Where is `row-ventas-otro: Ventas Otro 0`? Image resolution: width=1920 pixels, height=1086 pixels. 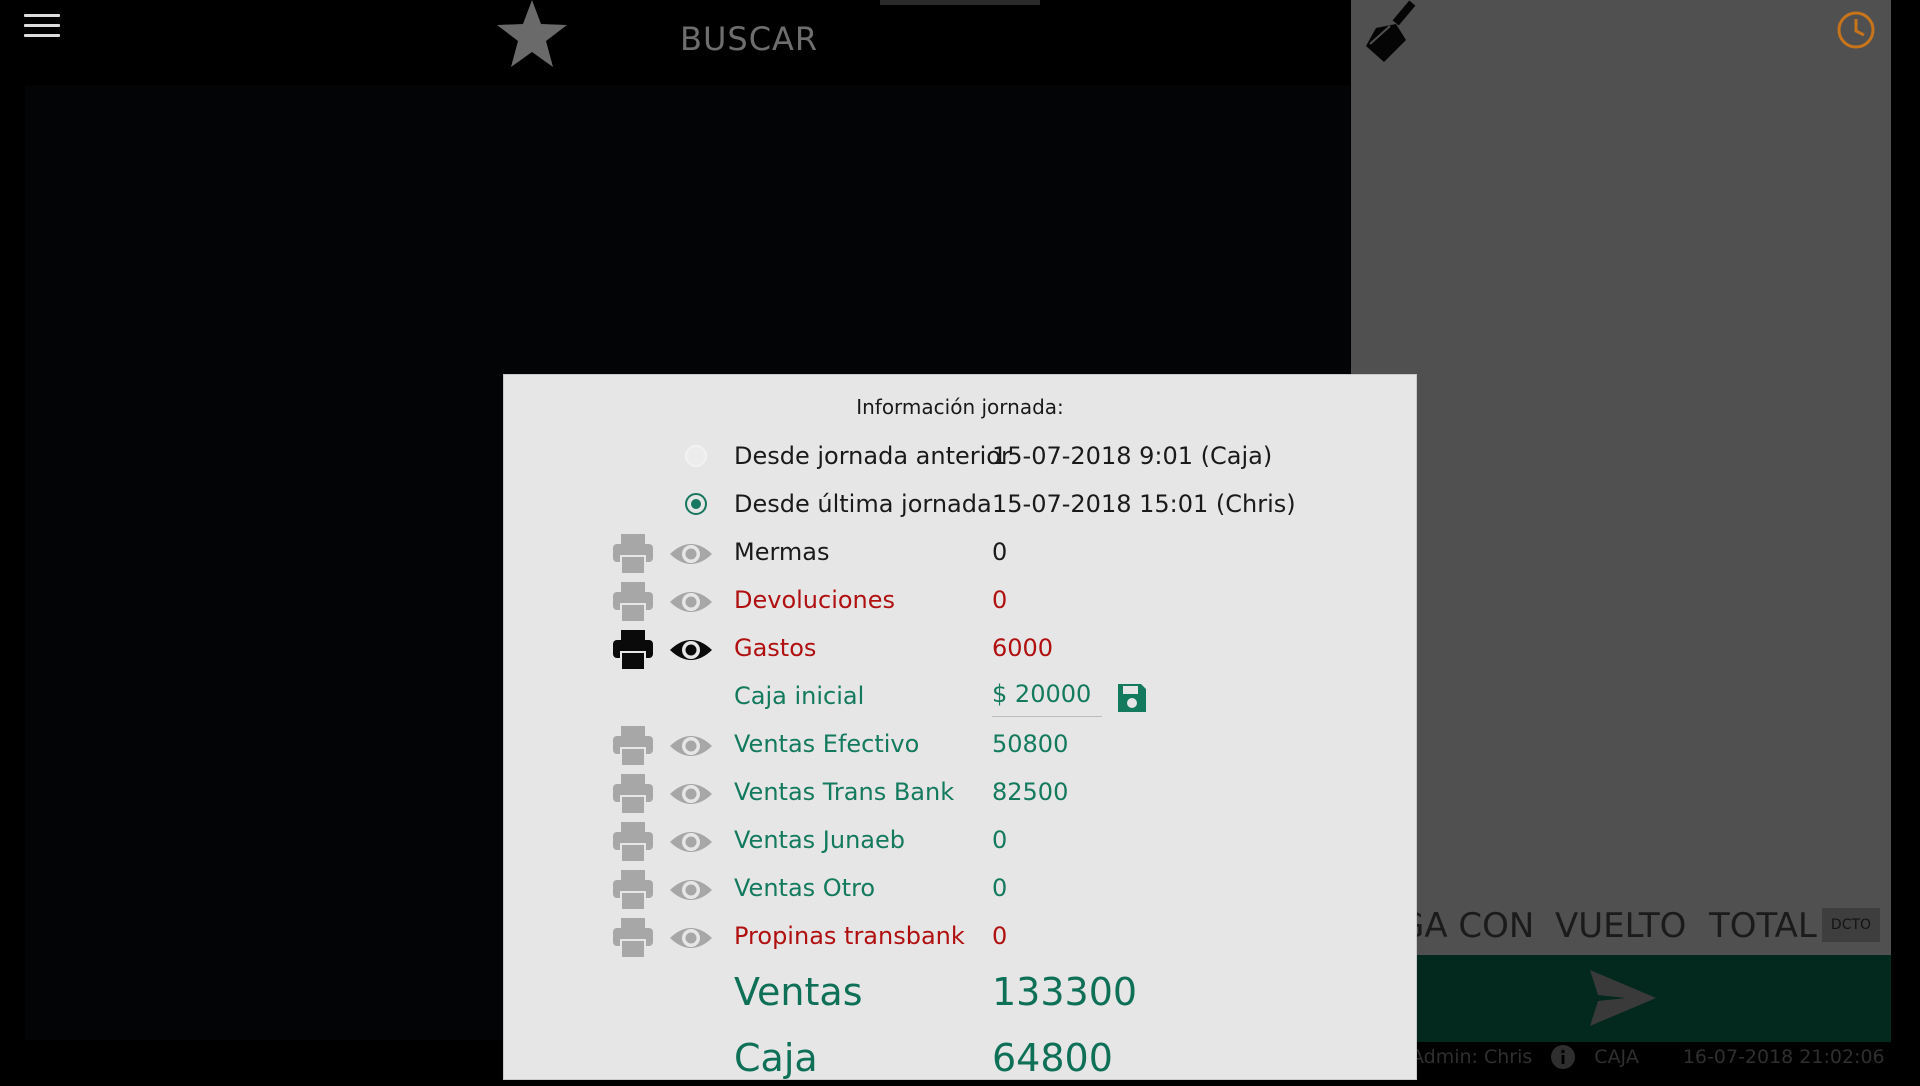
row-ventas-otro: Ventas Otro 0 is located at coordinates (960, 890).